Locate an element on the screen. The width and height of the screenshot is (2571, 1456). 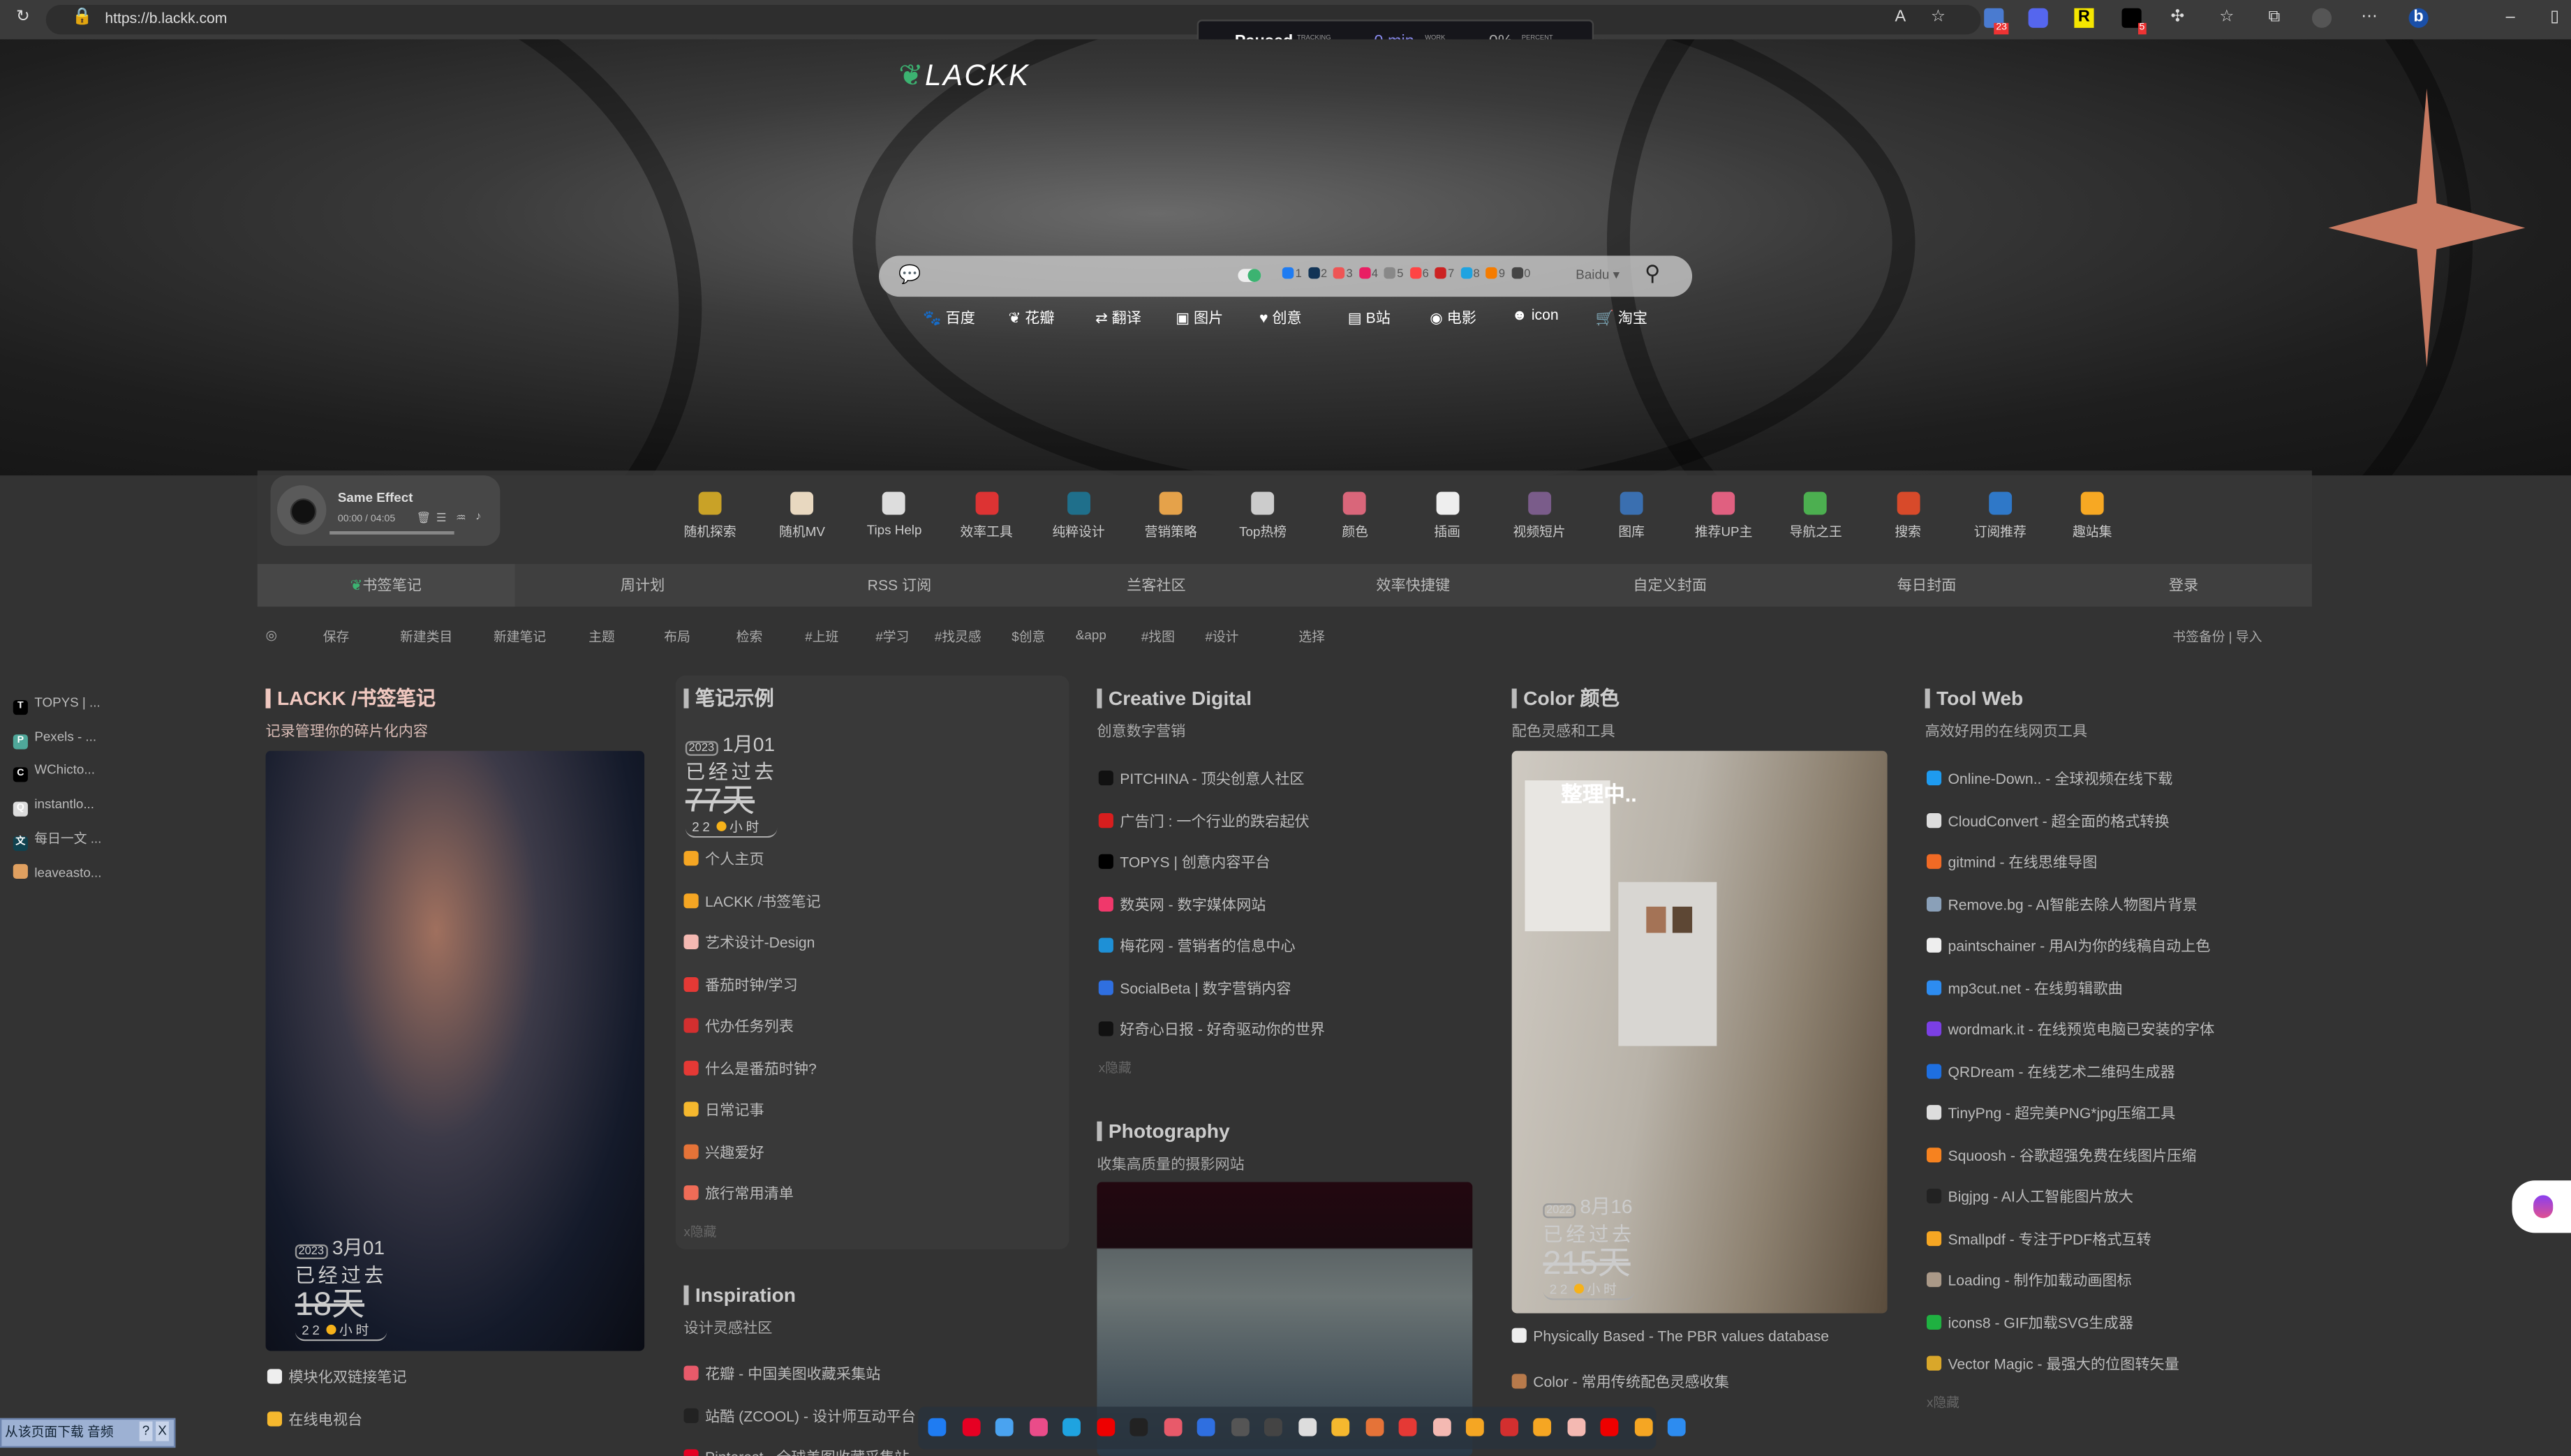
extensions-puzzle-icon: ✣ is located at coordinates (2177, 18).